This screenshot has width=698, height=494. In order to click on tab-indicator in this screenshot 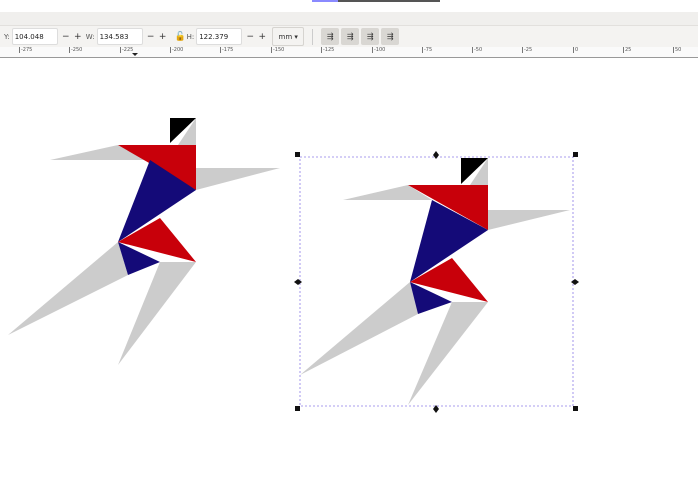, I will do `click(325, 1)`.